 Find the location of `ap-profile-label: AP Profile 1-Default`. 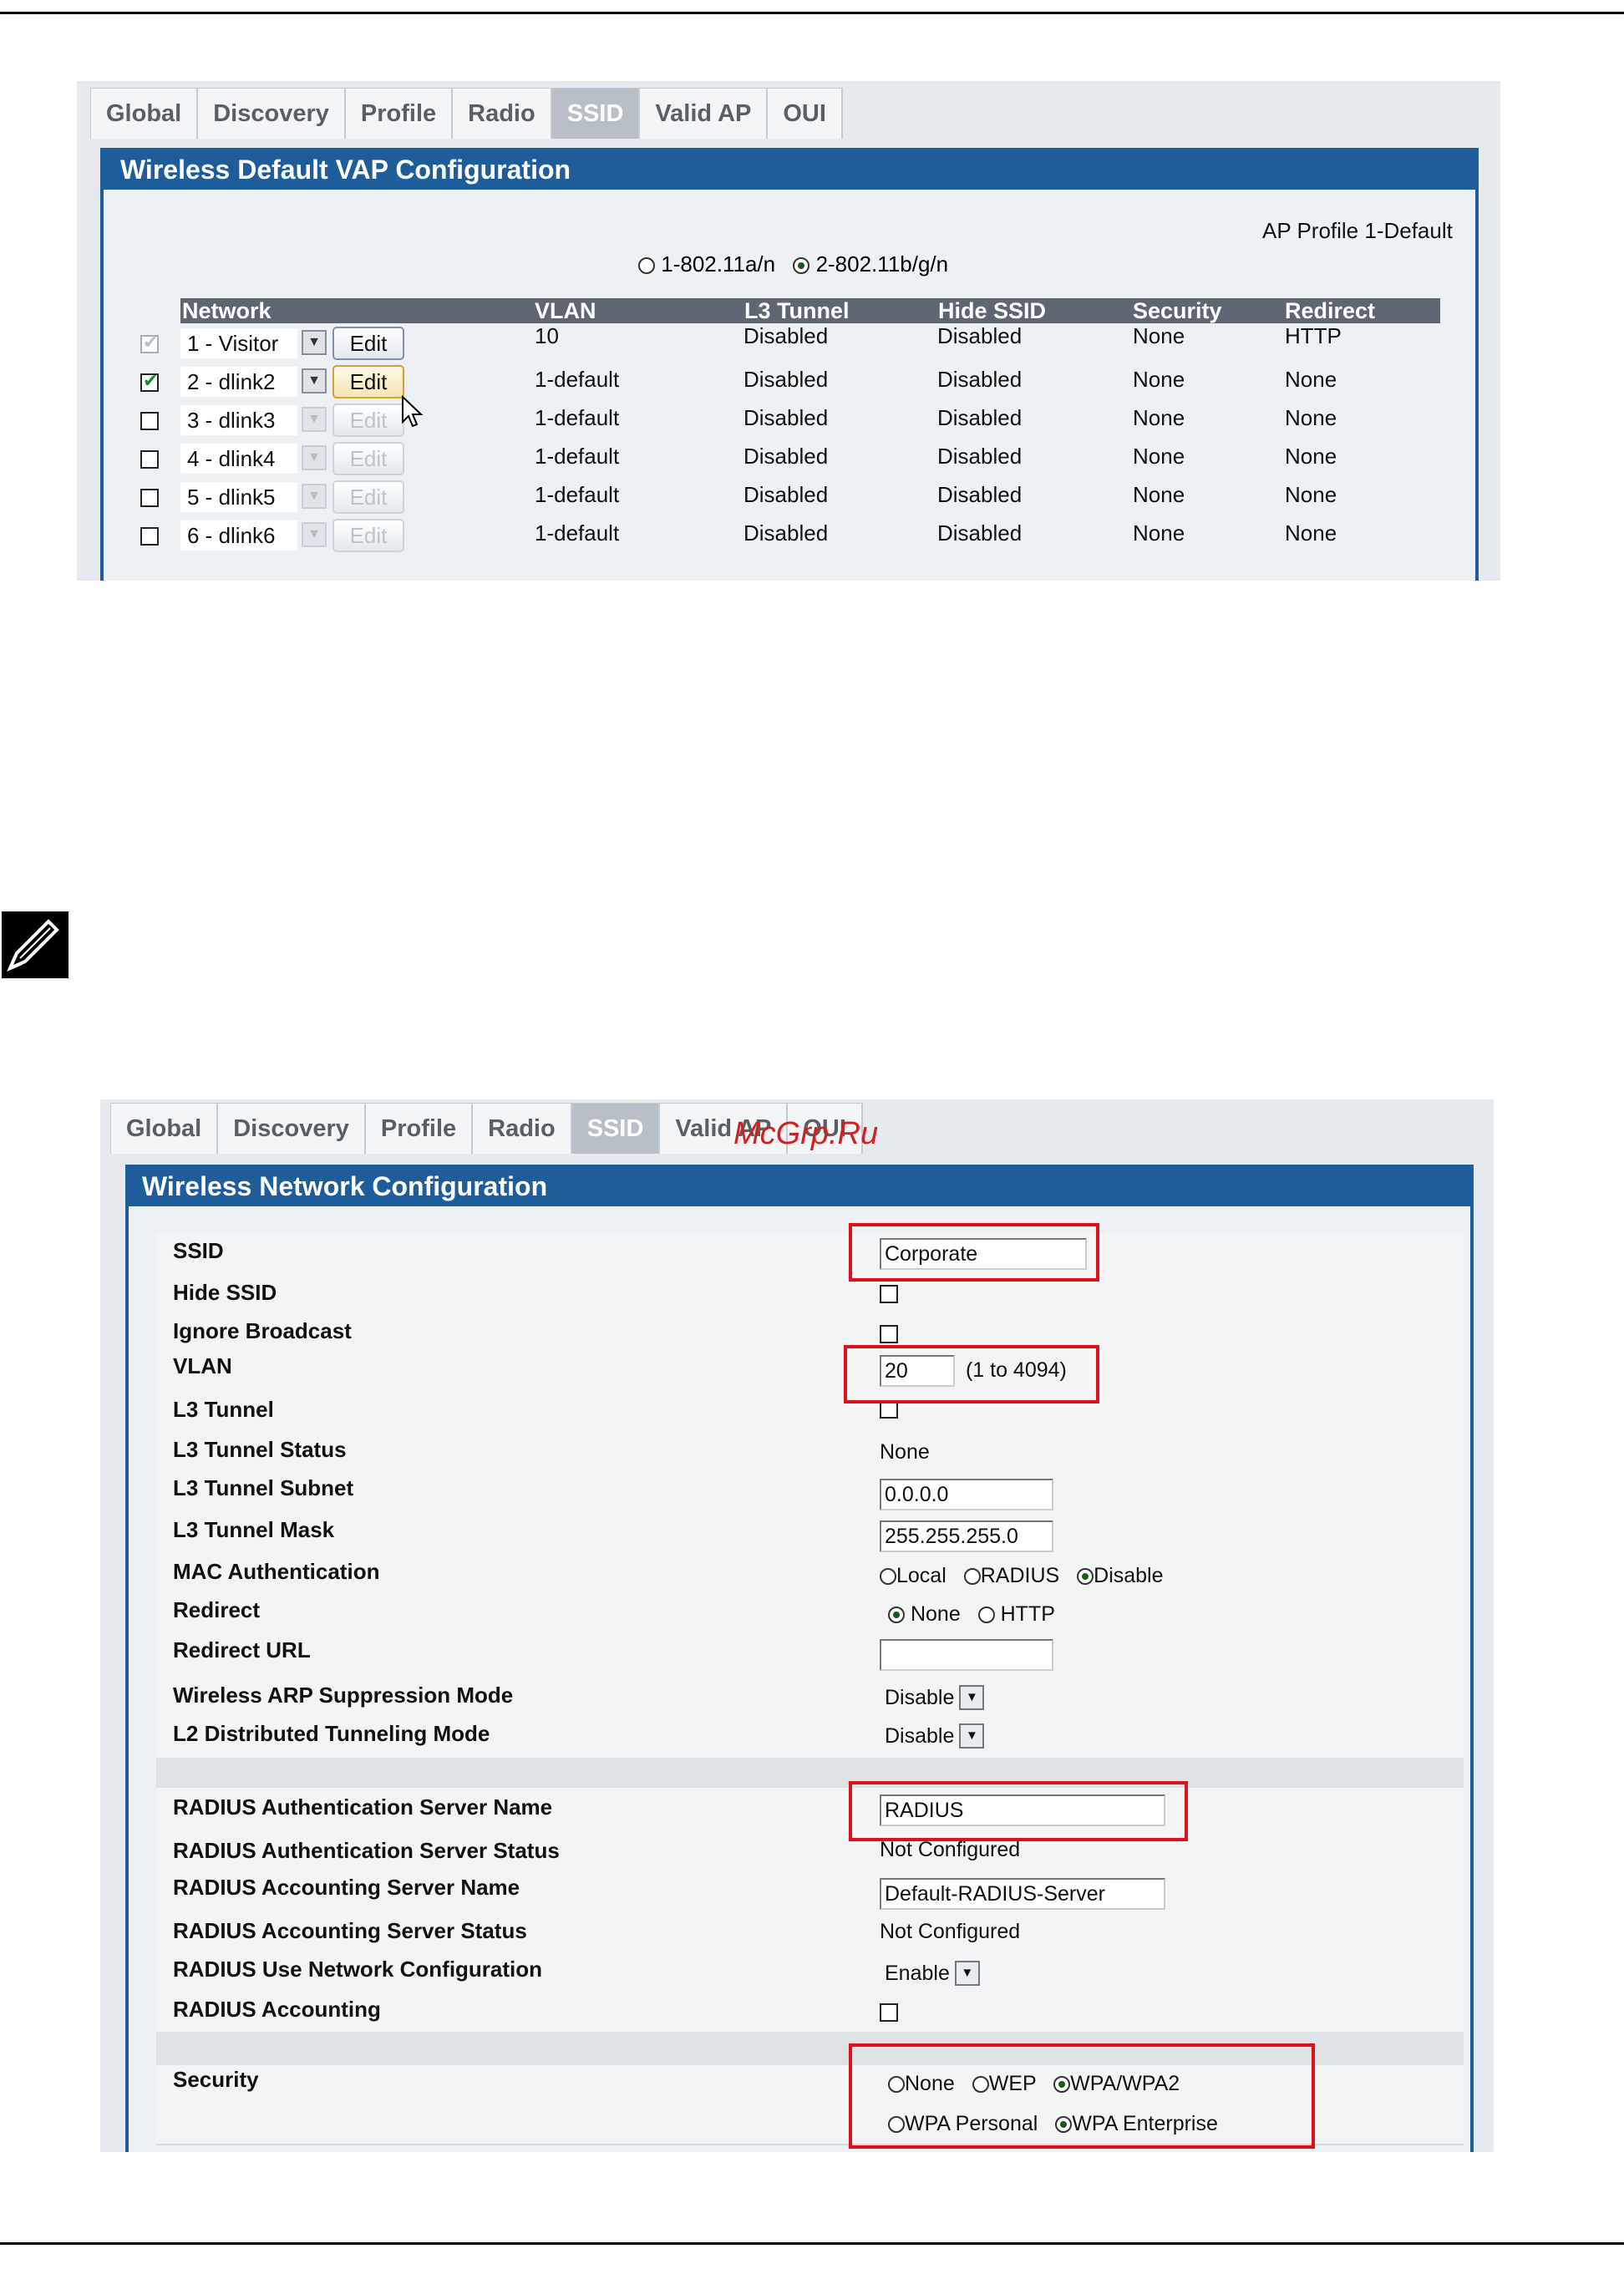

ap-profile-label: AP Profile 1-Default is located at coordinates (1357, 230).